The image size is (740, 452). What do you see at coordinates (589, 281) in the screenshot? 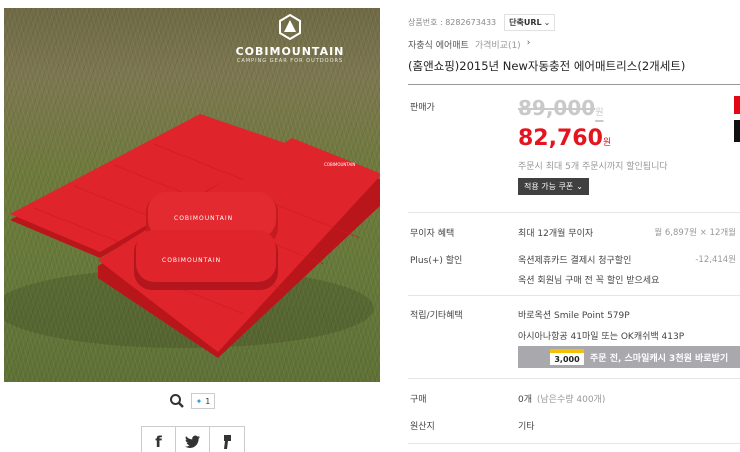
I see `plus-discount-note: 옥션 회원님 구매 전 꼭 할인 받으세요` at bounding box center [589, 281].